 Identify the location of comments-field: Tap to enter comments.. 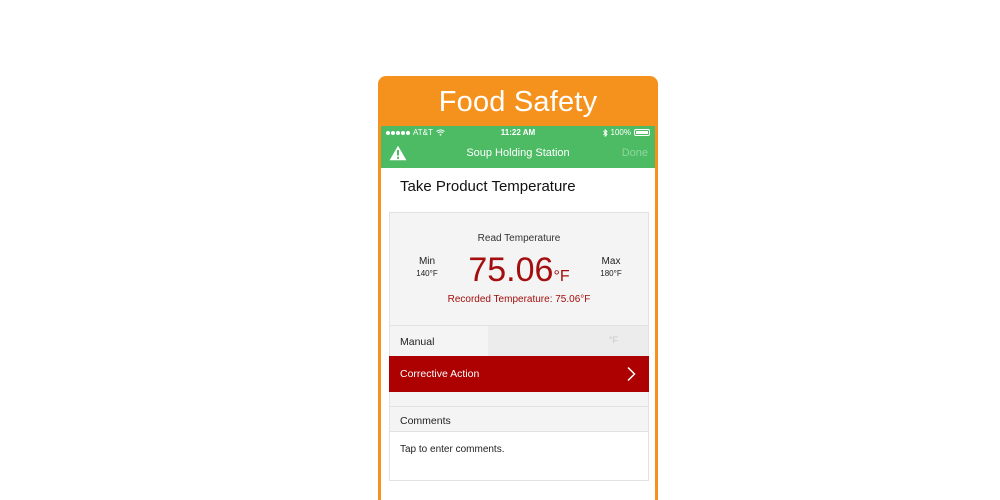
(519, 443).